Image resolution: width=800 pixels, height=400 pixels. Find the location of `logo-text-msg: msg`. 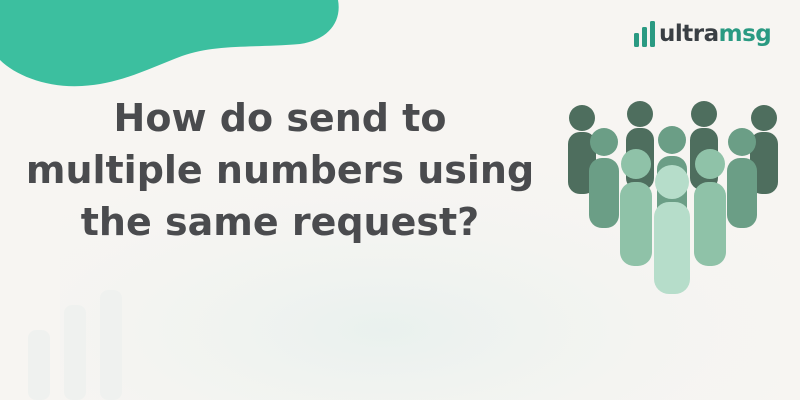

logo-text-msg: msg is located at coordinates (745, 34).